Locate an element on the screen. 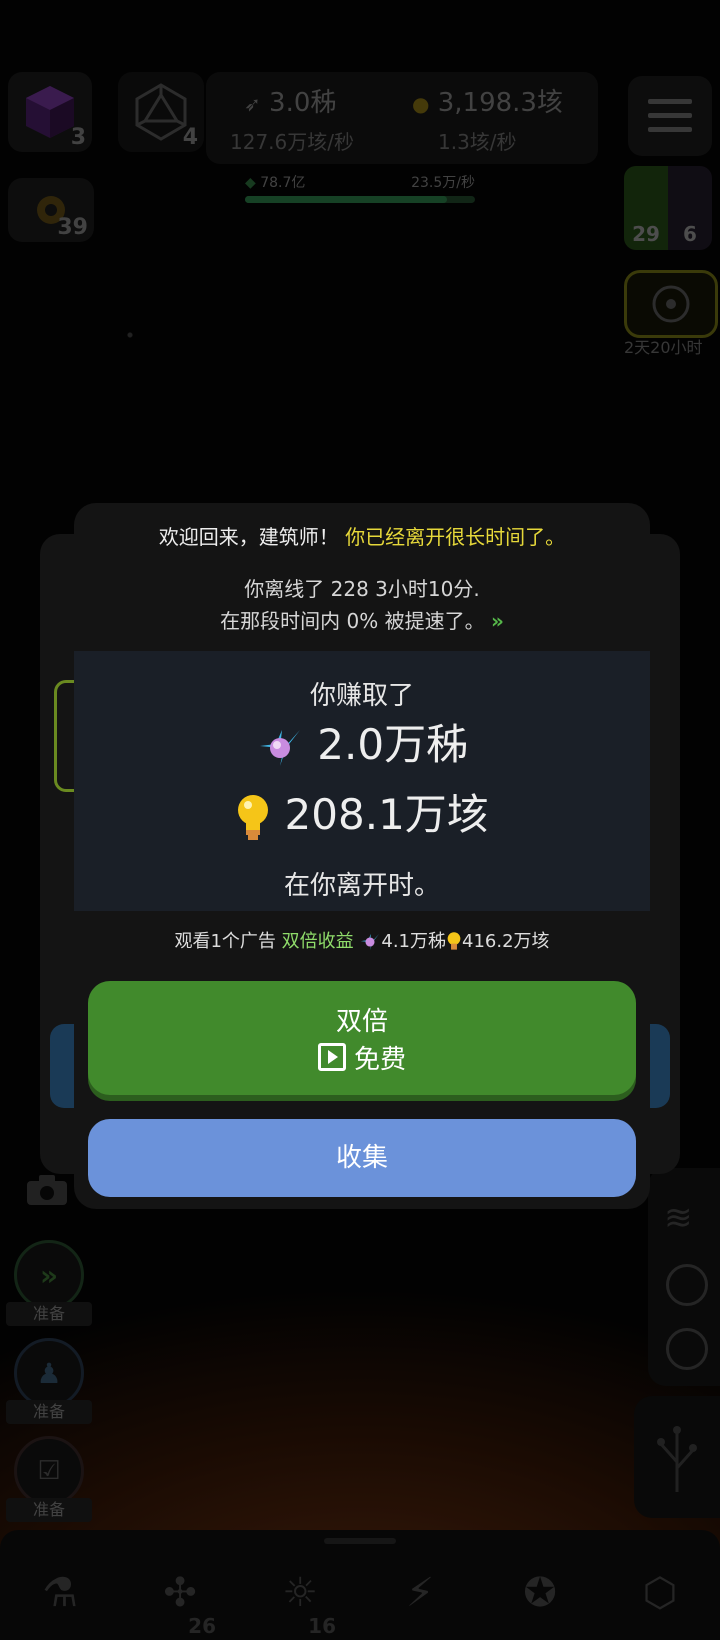 The width and height of the screenshot is (720, 1640). double-button-subtitle: 免费 is located at coordinates (362, 1057).